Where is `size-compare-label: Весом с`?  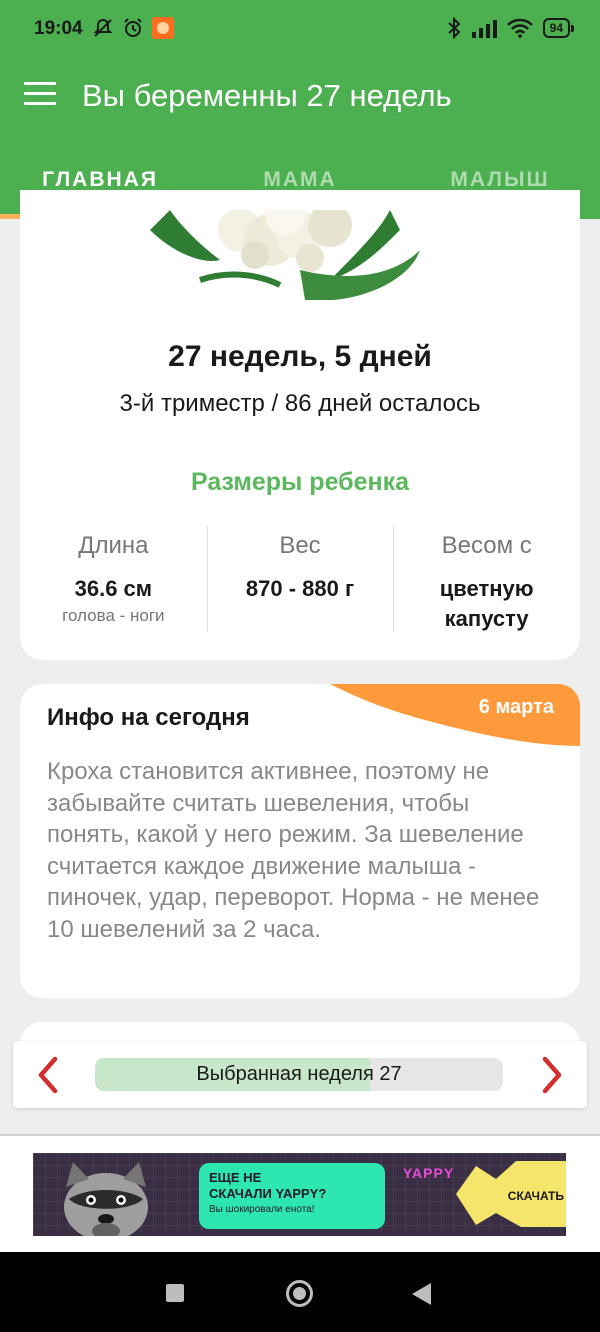 size-compare-label: Весом с is located at coordinates (486, 545).